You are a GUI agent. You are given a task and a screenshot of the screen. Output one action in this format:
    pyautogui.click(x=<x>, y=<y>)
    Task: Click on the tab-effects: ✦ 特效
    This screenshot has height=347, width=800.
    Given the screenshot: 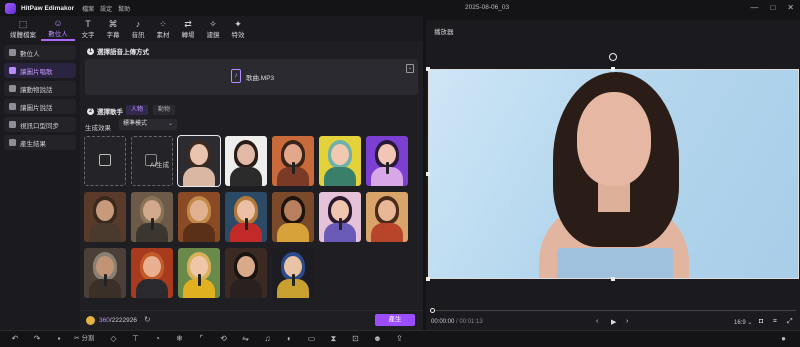 What is the action you would take?
    pyautogui.click(x=238, y=29)
    